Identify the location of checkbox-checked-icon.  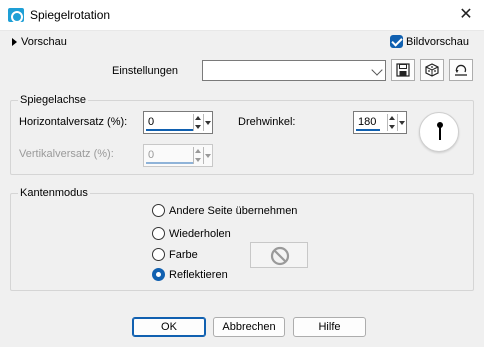
(396, 41).